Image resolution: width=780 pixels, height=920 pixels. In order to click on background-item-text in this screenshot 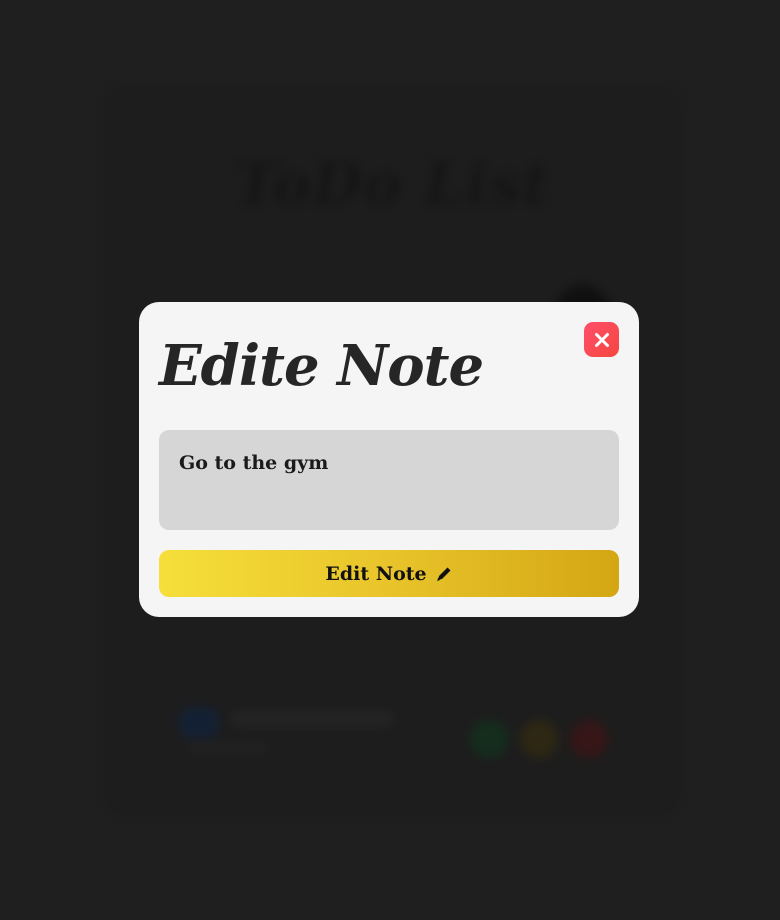, I will do `click(312, 719)`.